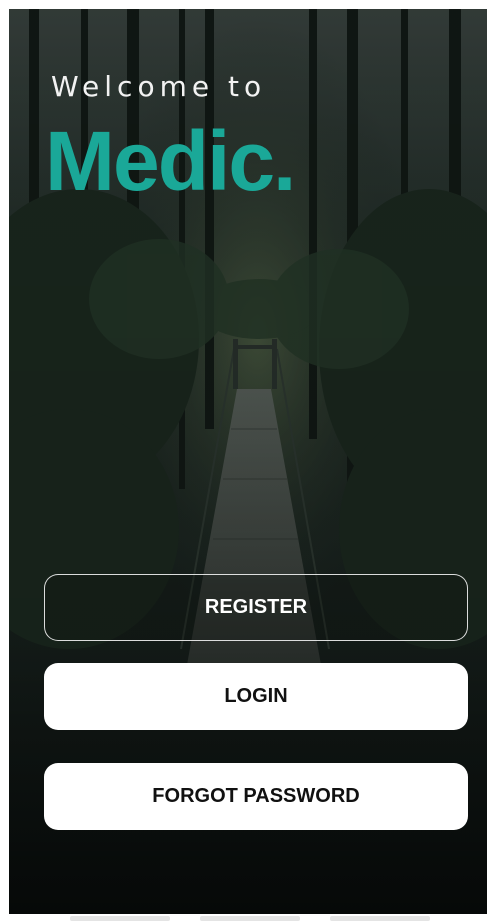  Describe the element at coordinates (256, 796) in the screenshot. I see `forgot-password-button: FORGOT PASSWORD` at that location.